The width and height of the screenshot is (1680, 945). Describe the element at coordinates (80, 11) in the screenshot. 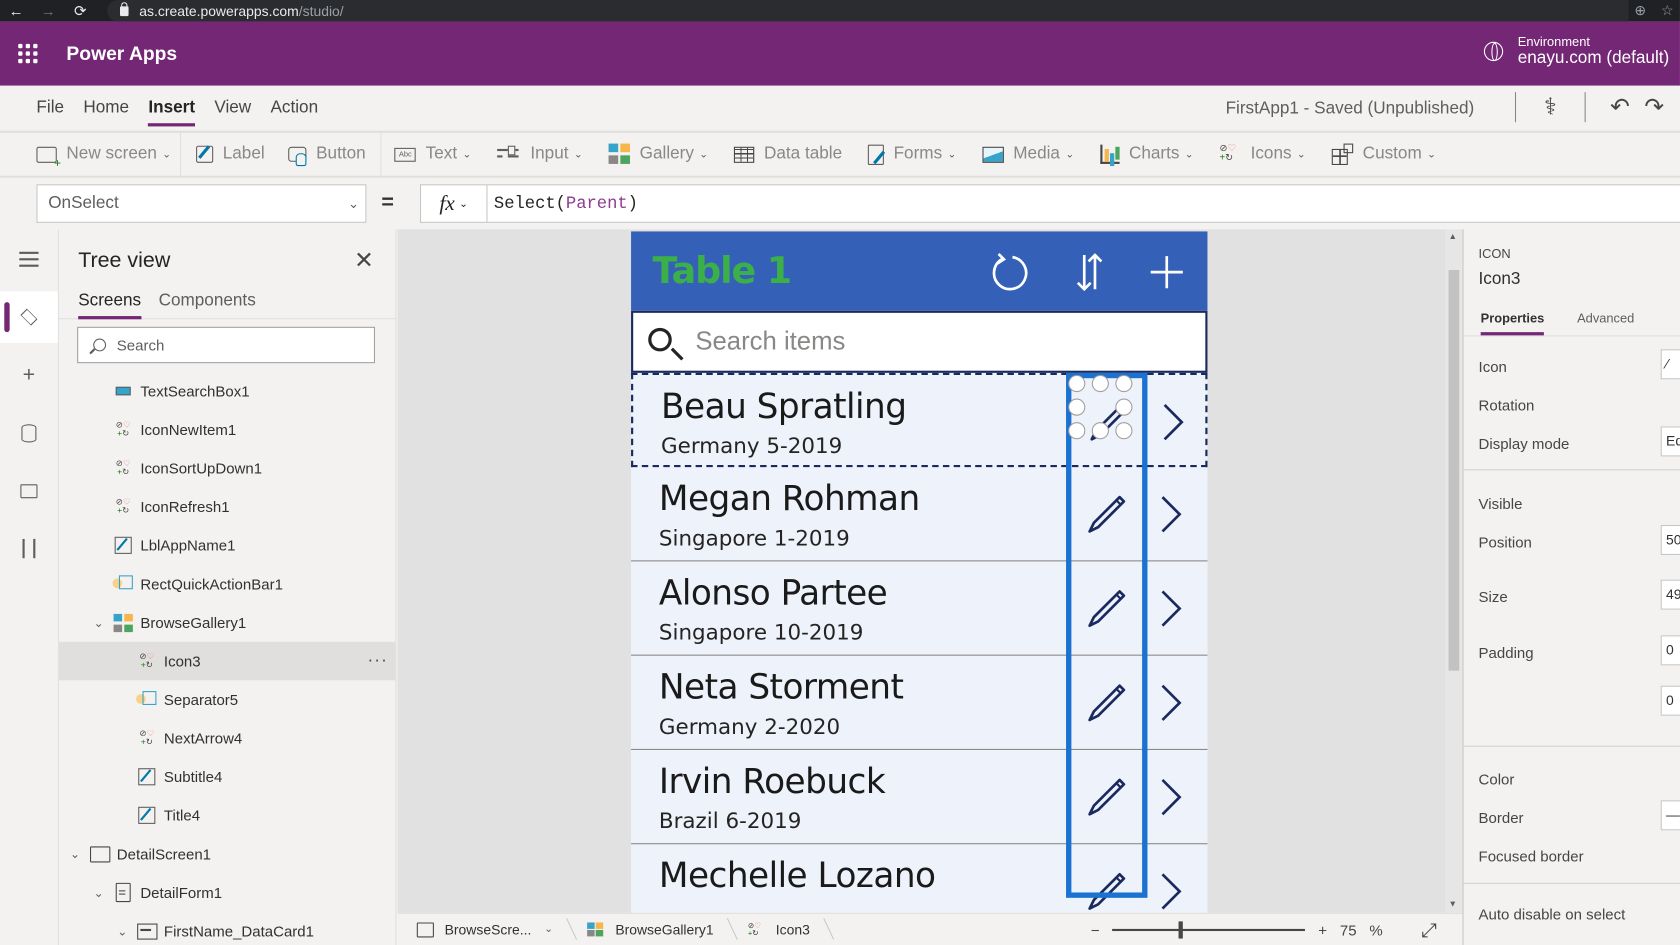

I see `reload-icon: ⟳` at that location.